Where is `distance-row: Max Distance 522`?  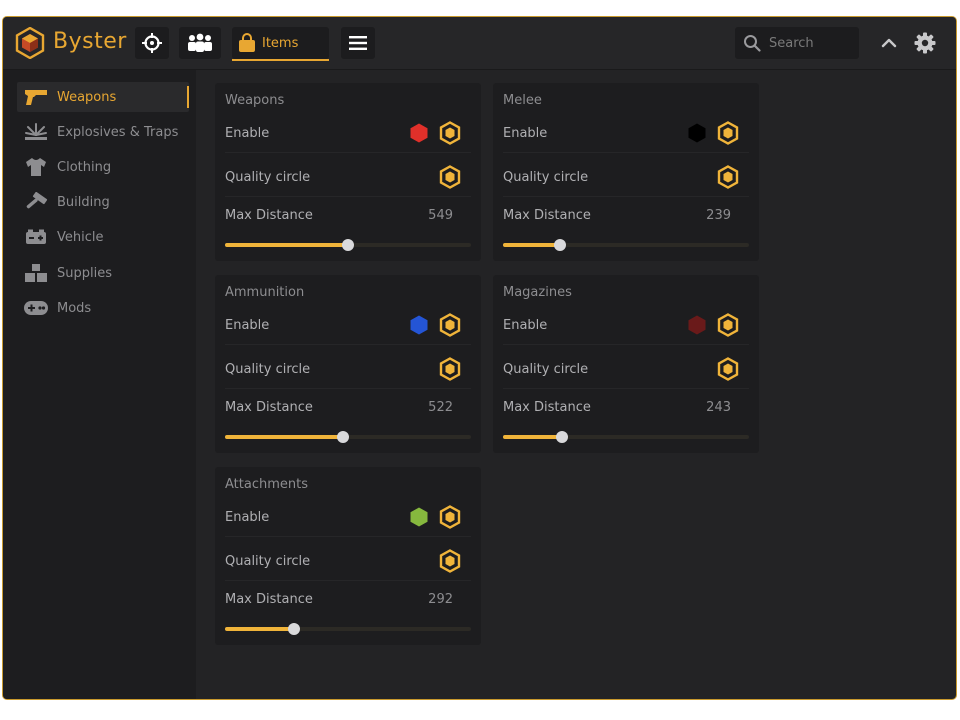 distance-row: Max Distance 522 is located at coordinates (348, 407).